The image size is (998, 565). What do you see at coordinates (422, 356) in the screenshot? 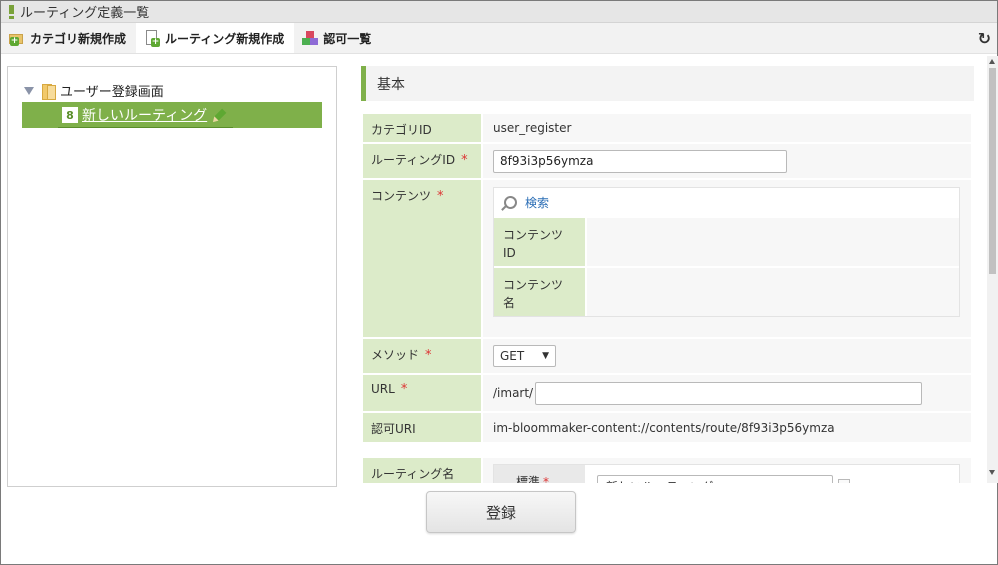
I see `method-label: メソッド *` at bounding box center [422, 356].